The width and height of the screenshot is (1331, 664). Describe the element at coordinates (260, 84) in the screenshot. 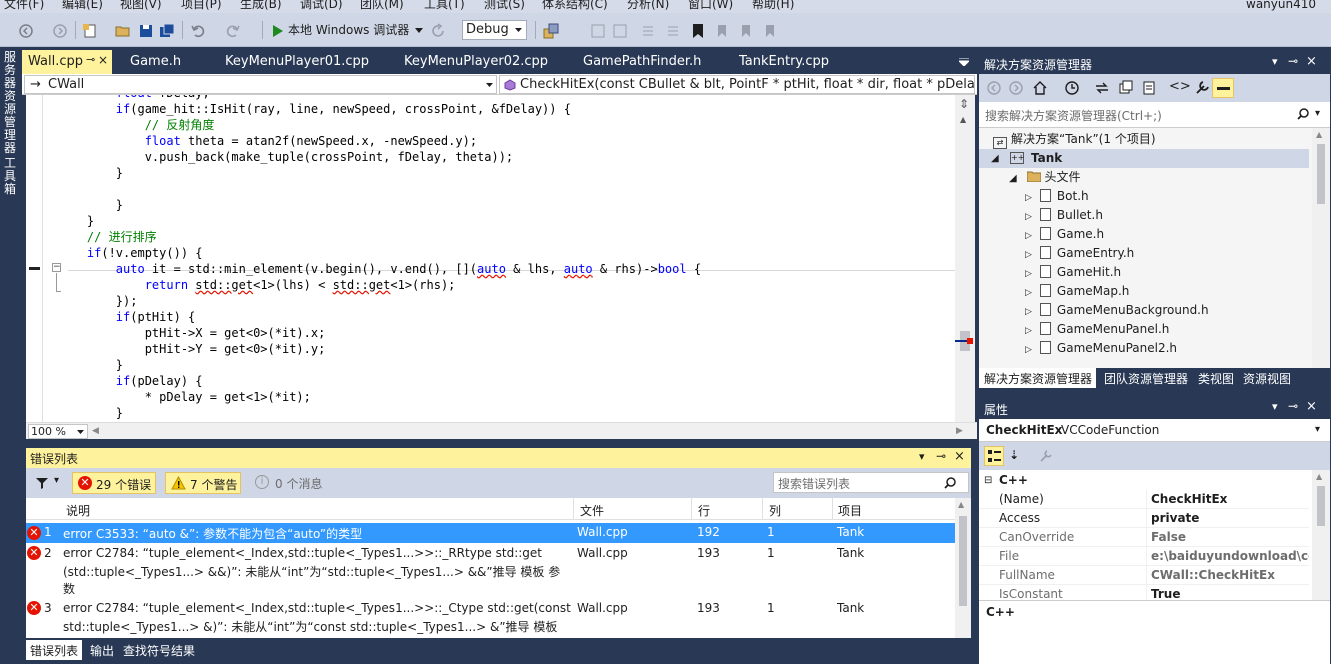

I see `class-dropdown: → CWall` at that location.